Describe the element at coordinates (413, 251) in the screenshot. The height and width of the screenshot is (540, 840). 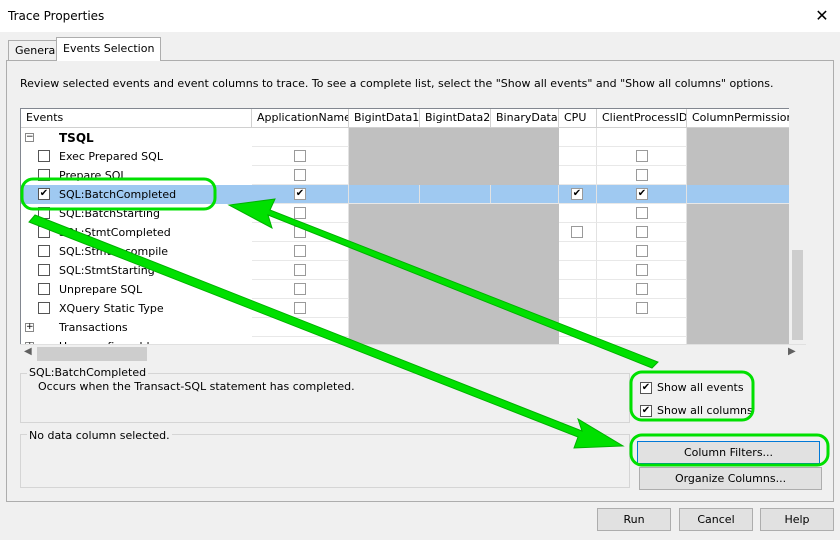
I see `event-row: SQL:StmtRecompile` at that location.